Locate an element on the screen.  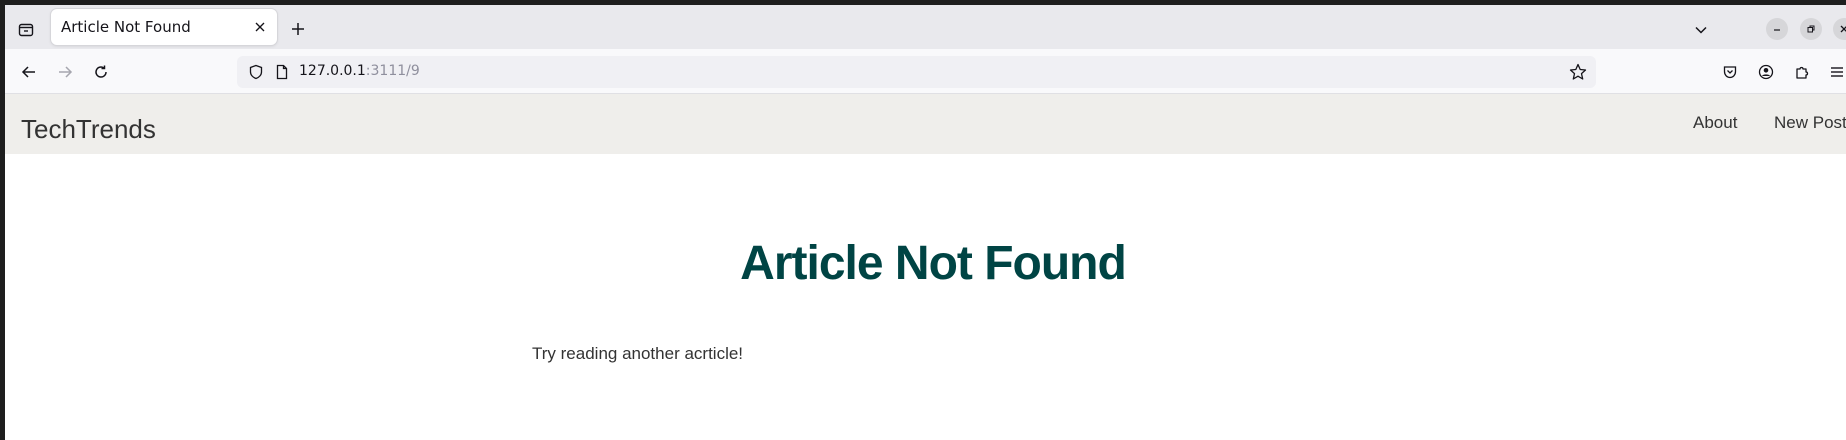
hamburger-menu-icon is located at coordinates (1837, 72).